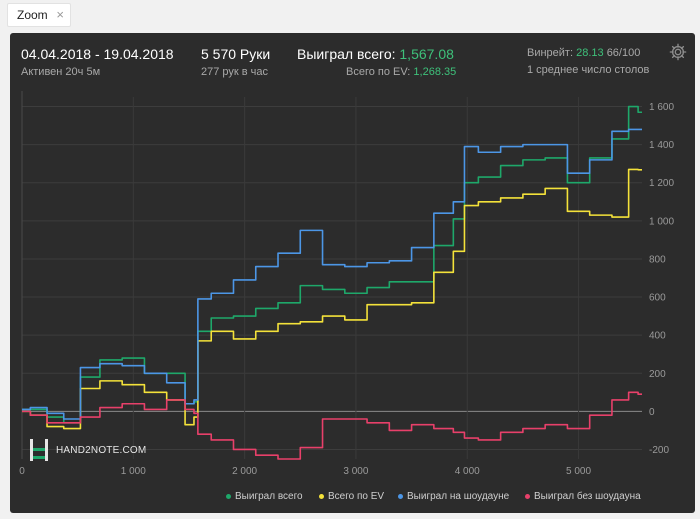  Describe the element at coordinates (587, 496) in the screenshot. I see `legend-label: Выиграл без шоудауна` at that location.